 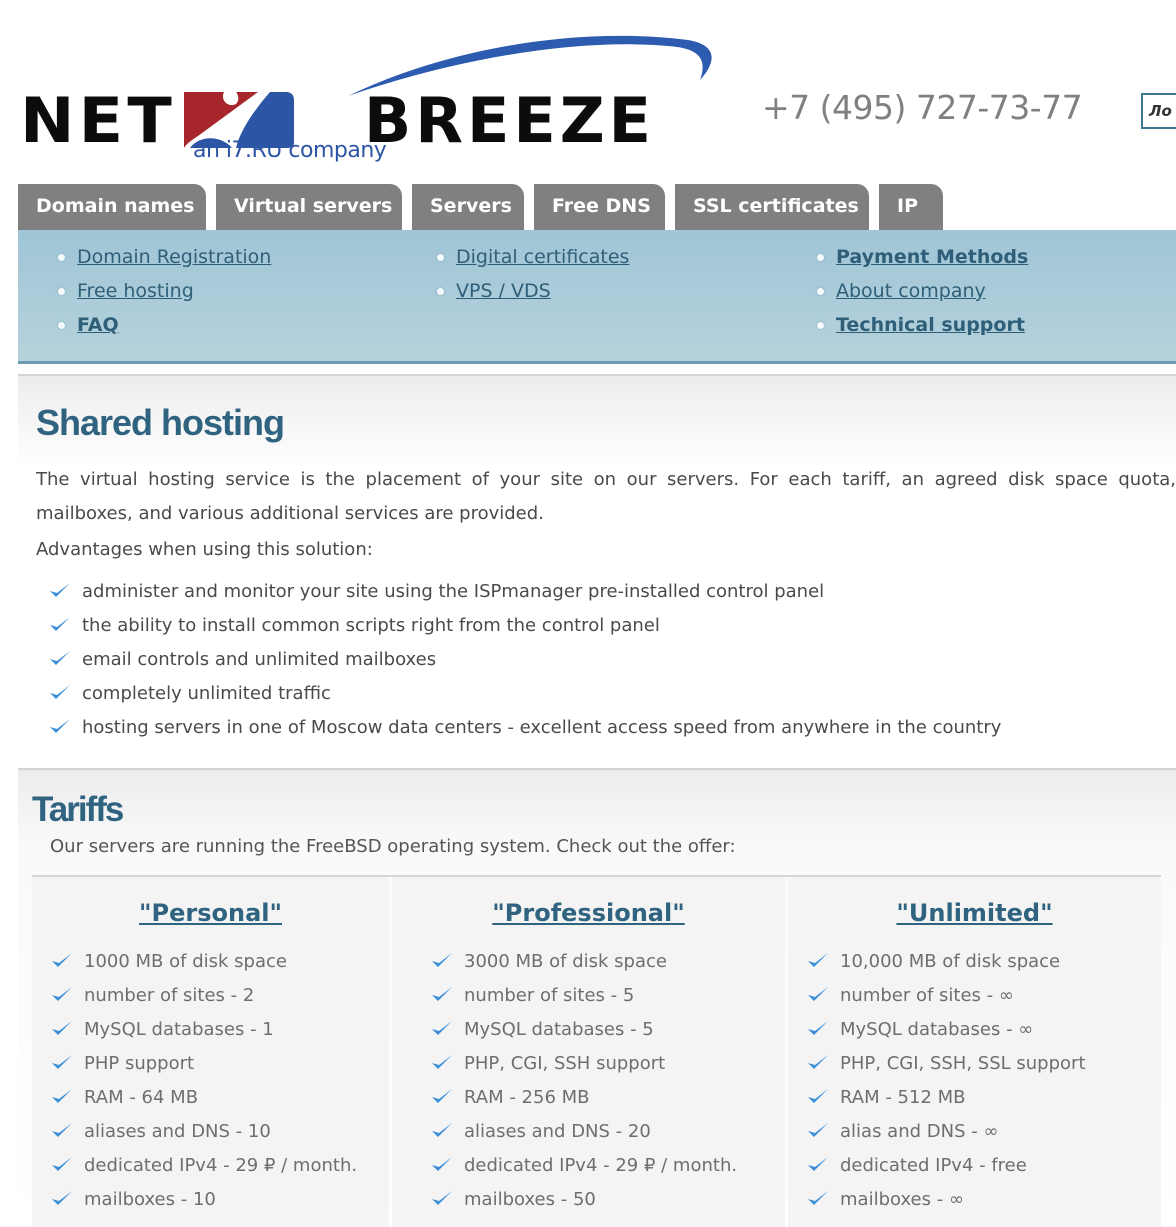 I want to click on tariff-feature-text: mailboxes - 50, so click(x=530, y=1199).